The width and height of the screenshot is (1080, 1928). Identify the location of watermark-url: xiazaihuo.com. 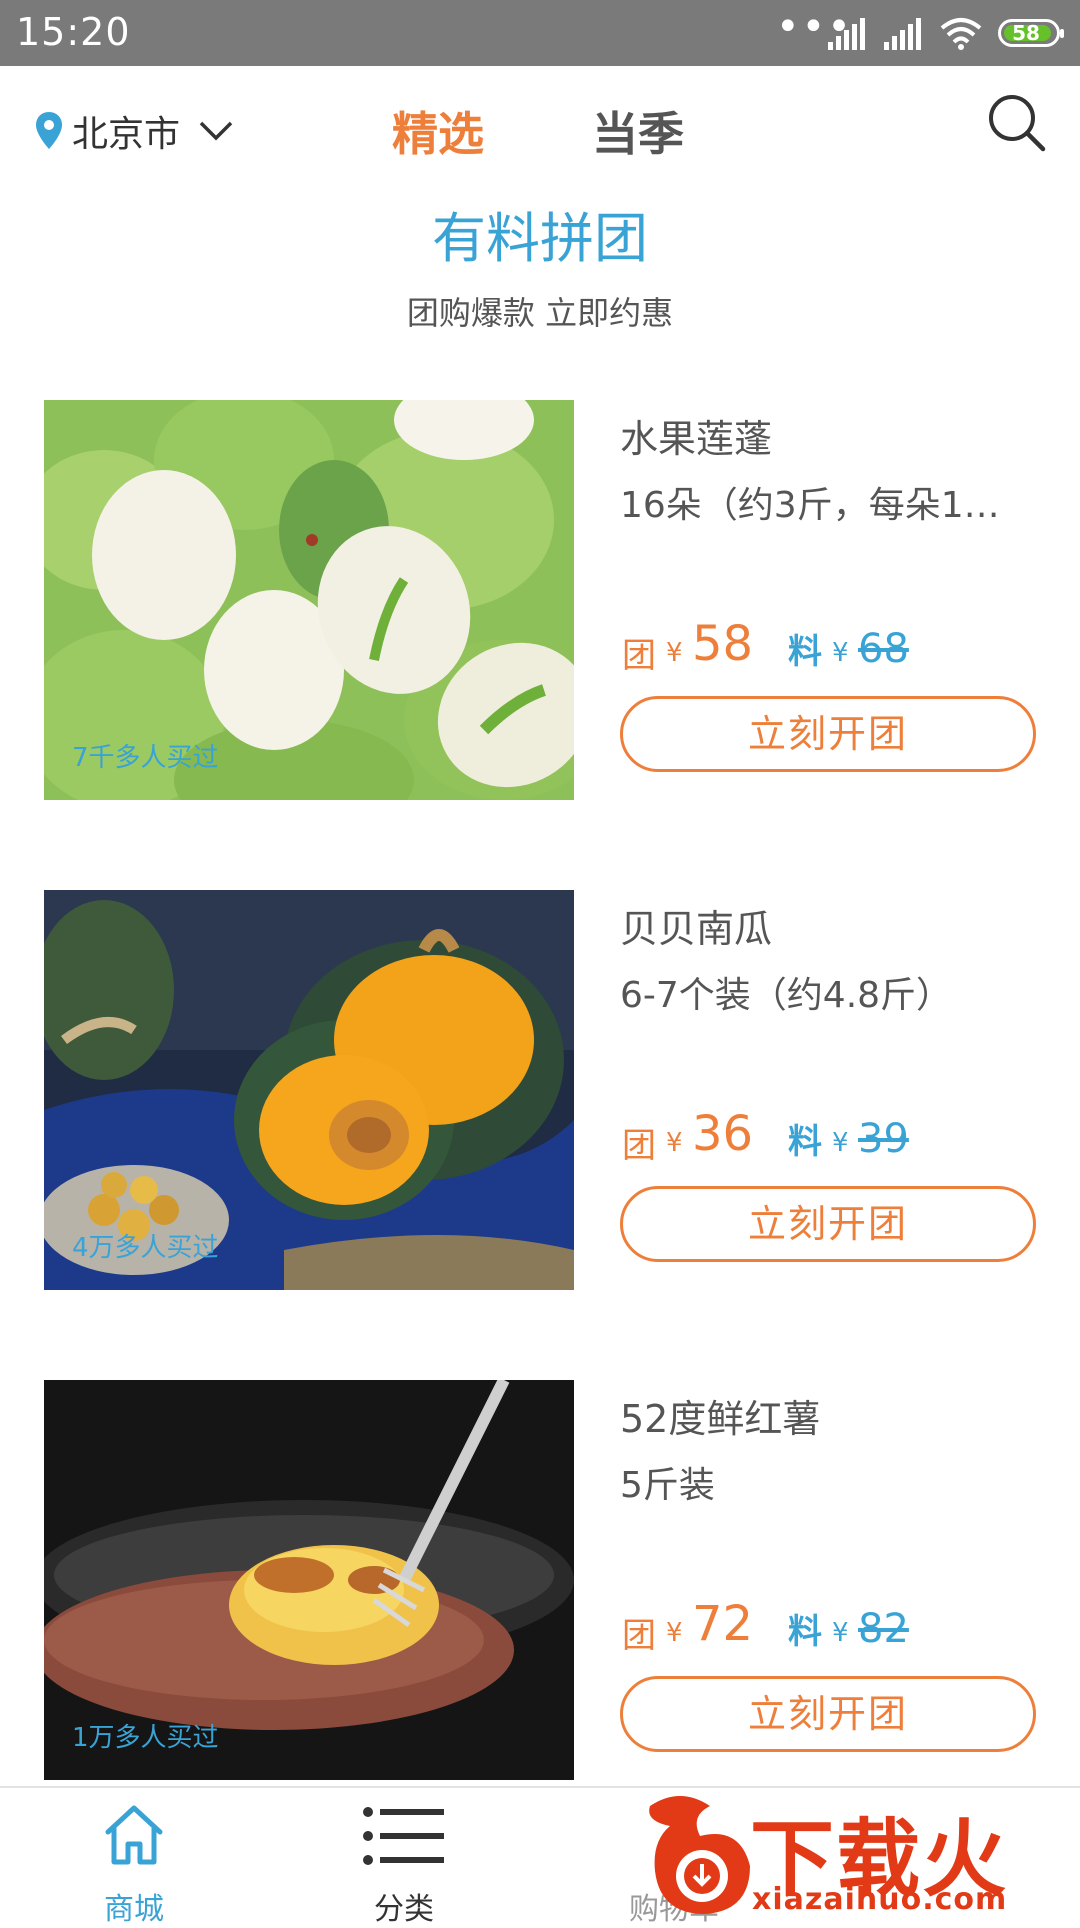
(880, 1899).